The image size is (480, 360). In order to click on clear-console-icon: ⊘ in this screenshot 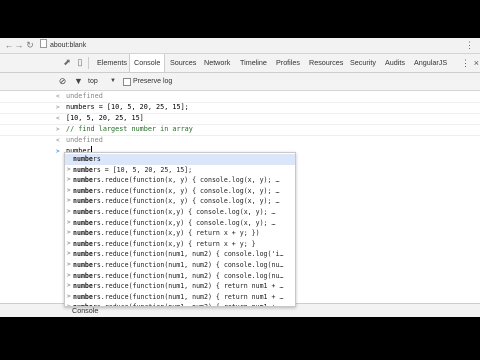, I will do `click(62, 81)`.